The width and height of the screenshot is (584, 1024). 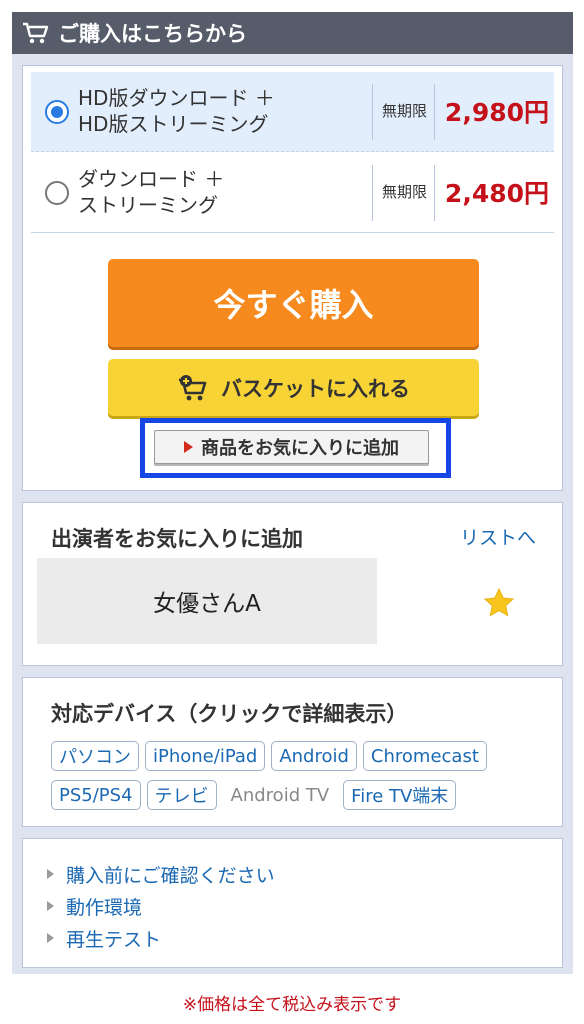 What do you see at coordinates (400, 795) in the screenshot?
I see `device-tag-fire-tv: Fire TV端末` at bounding box center [400, 795].